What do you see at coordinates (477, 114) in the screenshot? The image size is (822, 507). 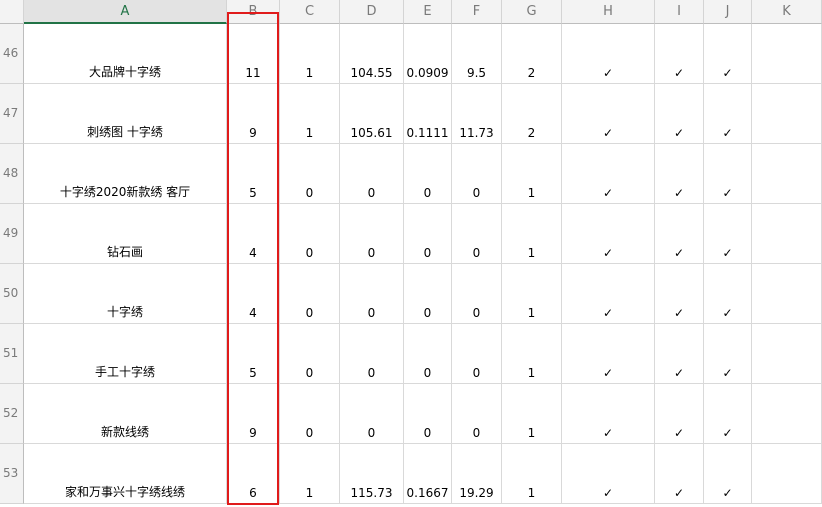 I see `cell-f47: 11.73` at bounding box center [477, 114].